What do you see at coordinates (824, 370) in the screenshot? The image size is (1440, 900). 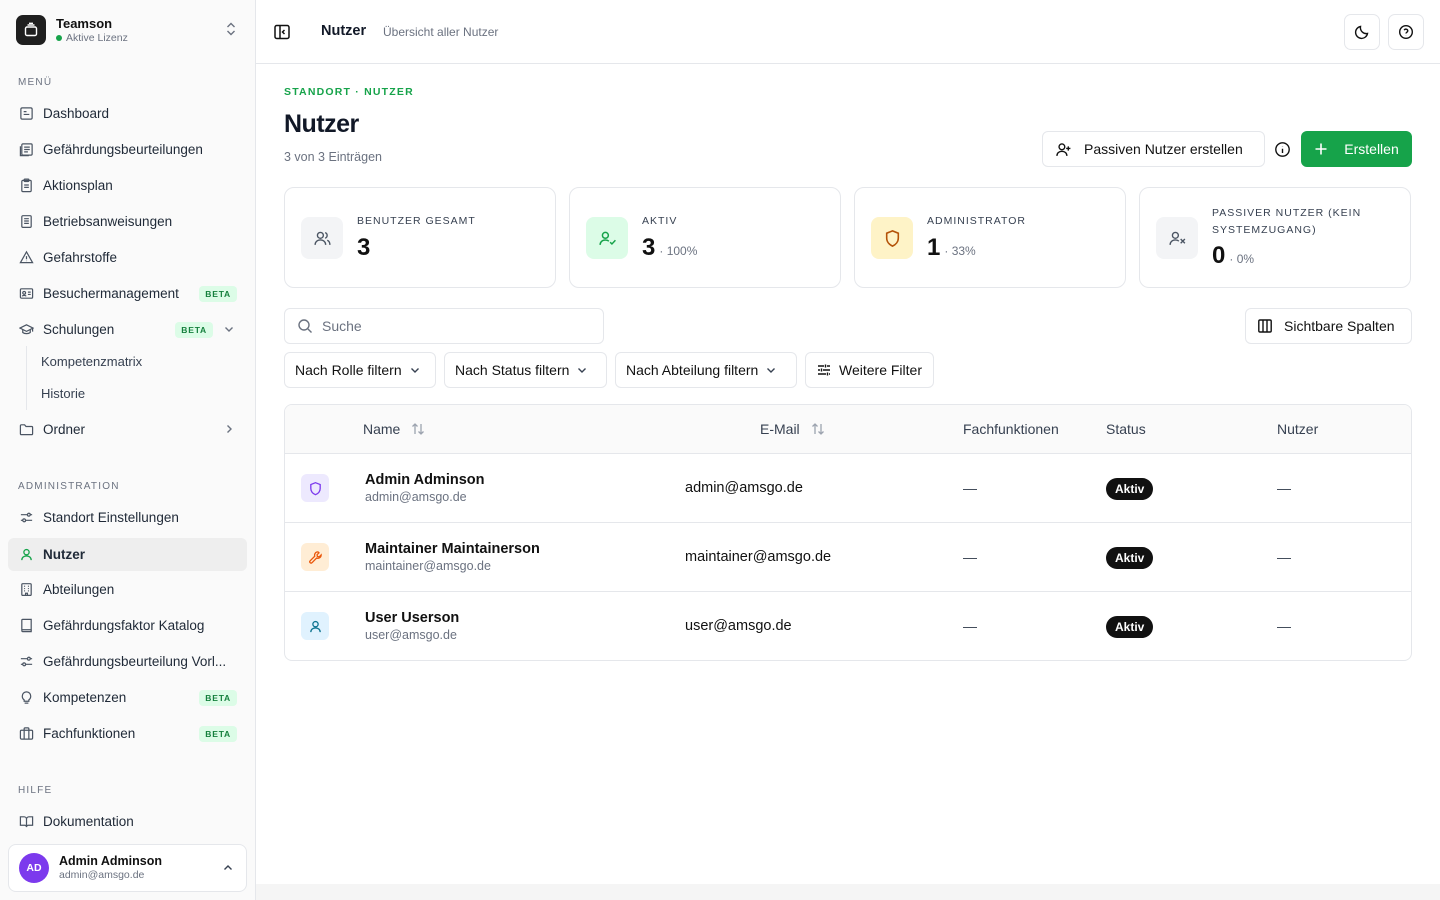 I see `filter-settings-icon` at bounding box center [824, 370].